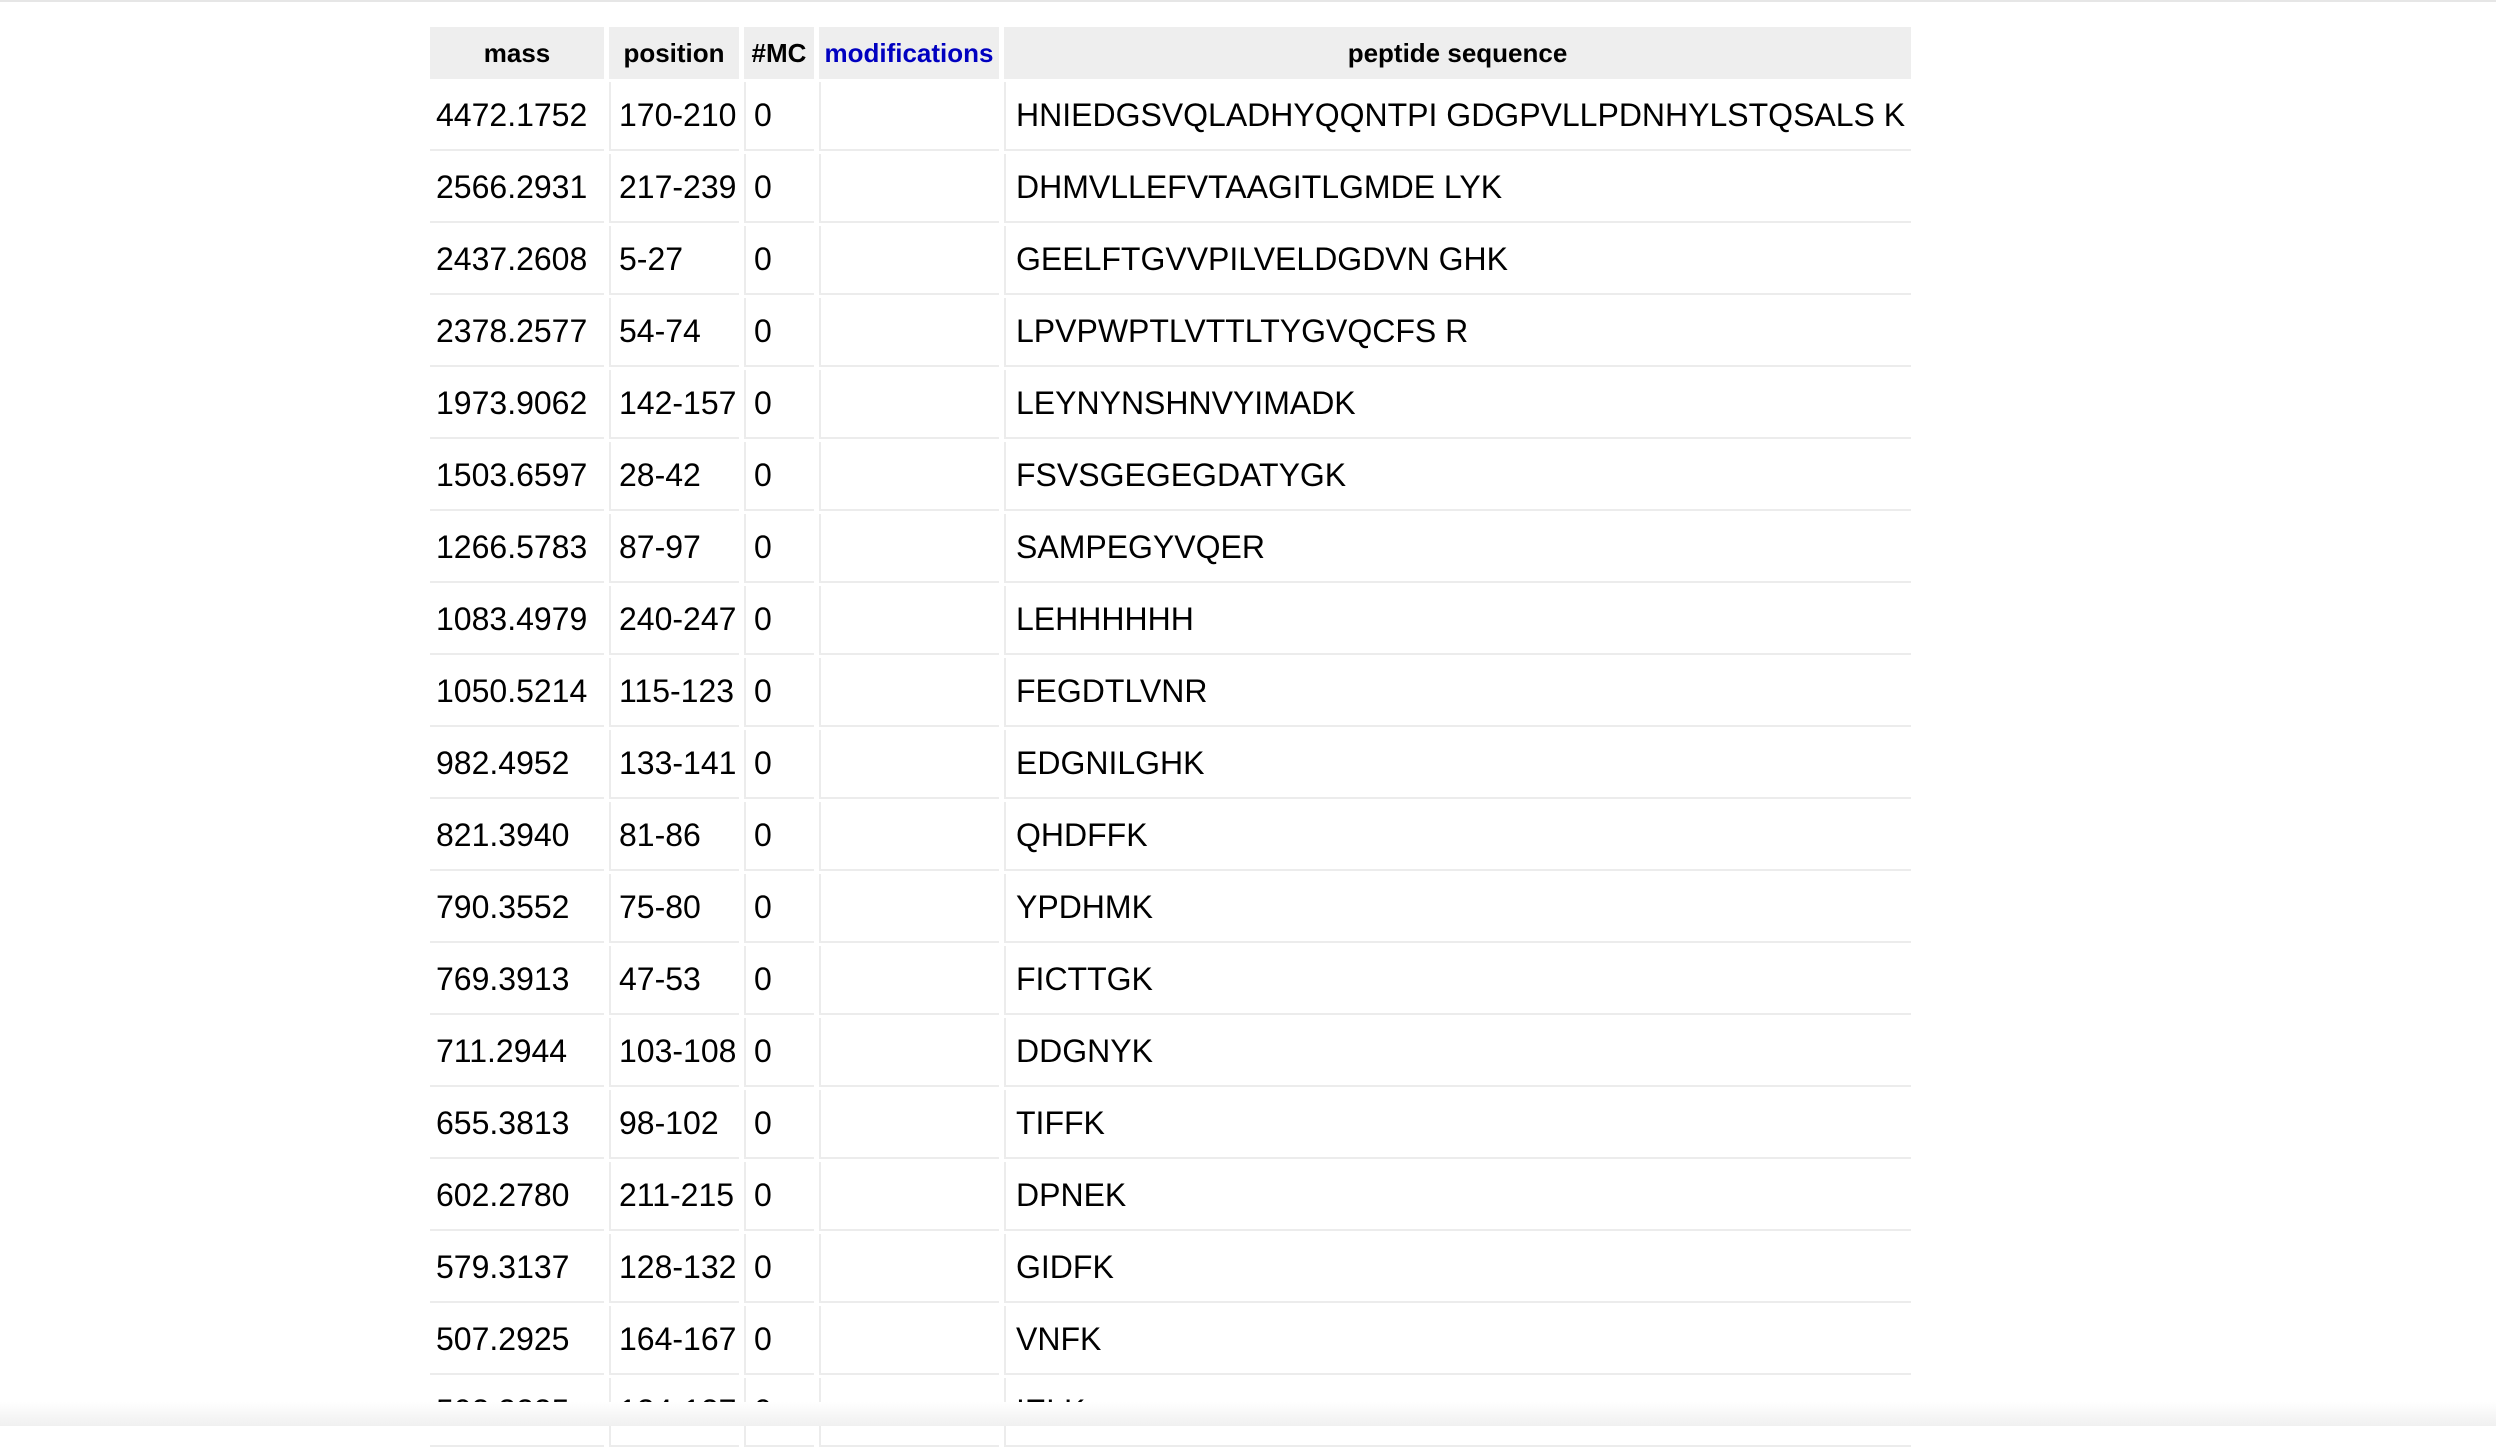 The width and height of the screenshot is (2496, 1450). I want to click on cell-peptide-sequence: FSVSGEGEGDATYGK, so click(1457, 476).